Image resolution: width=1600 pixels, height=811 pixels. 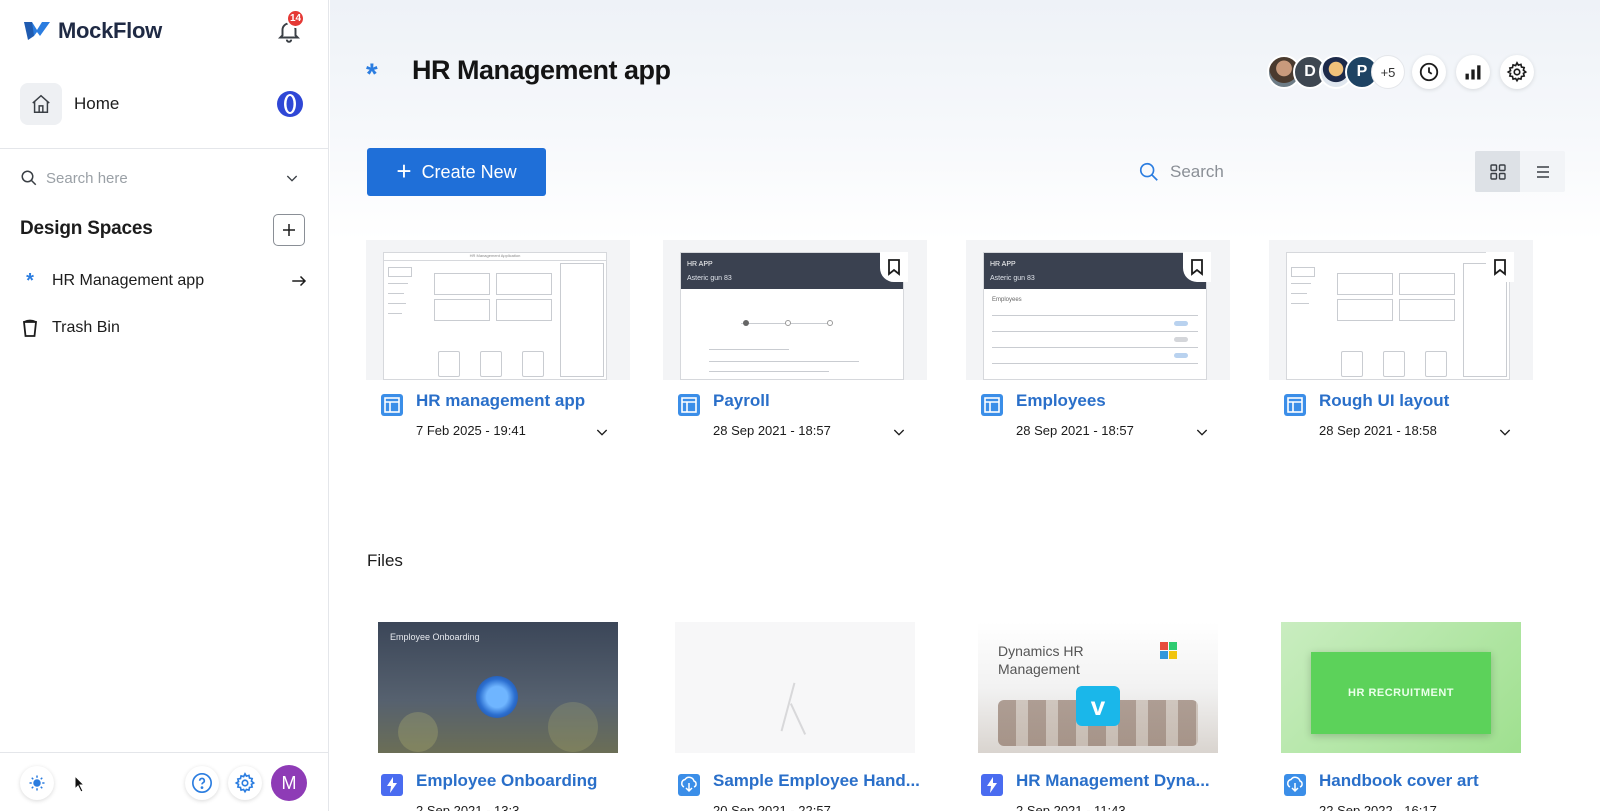 I want to click on wireframe-thumbnail: HR APP Asteric gun 83, so click(x=795, y=310).